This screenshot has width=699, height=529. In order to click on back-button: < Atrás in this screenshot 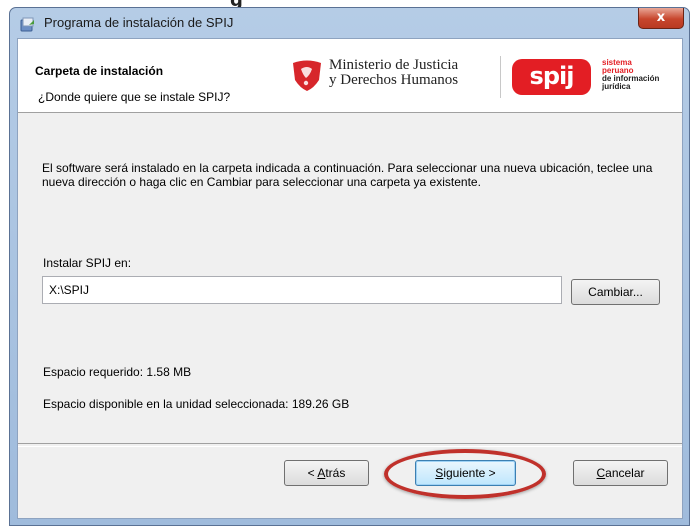, I will do `click(326, 473)`.